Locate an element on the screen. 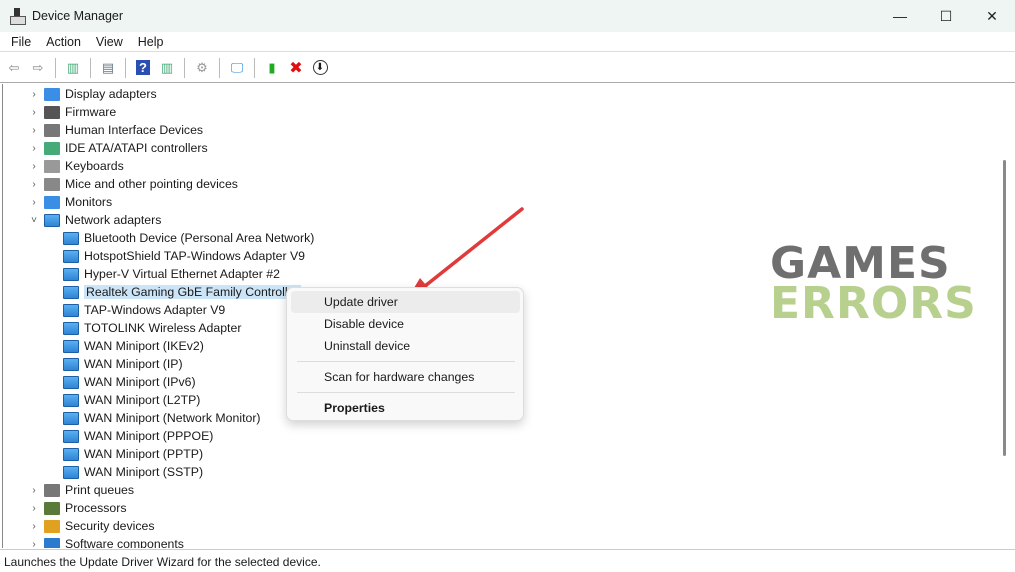 This screenshot has width=1015, height=572. tree-device: WAN Miniport (IKEv2) is located at coordinates (133, 346).